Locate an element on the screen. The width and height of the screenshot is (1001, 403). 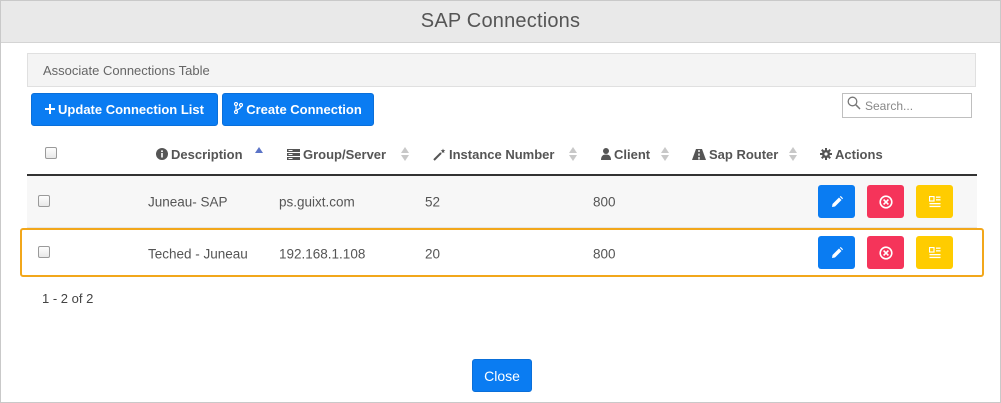
table-row: Teched - Juneau 192.168.1.108 20 800 is located at coordinates (502, 253).